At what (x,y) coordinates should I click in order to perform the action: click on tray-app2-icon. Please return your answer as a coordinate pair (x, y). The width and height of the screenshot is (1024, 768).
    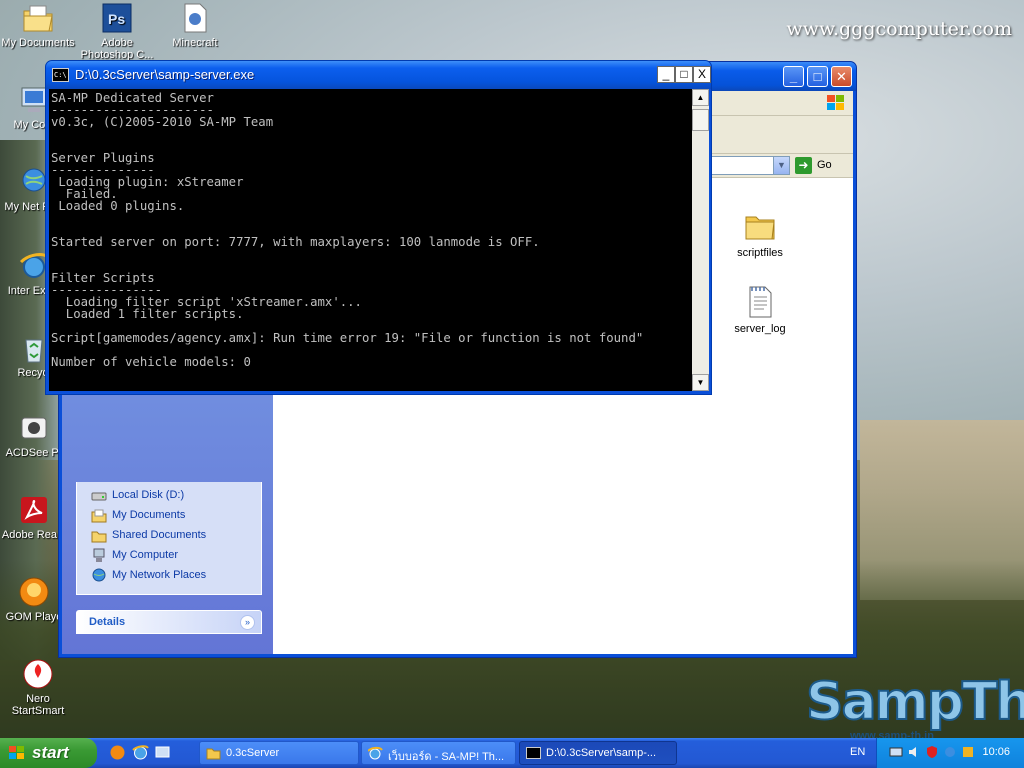
    Looking at the image, I should click on (968, 752).